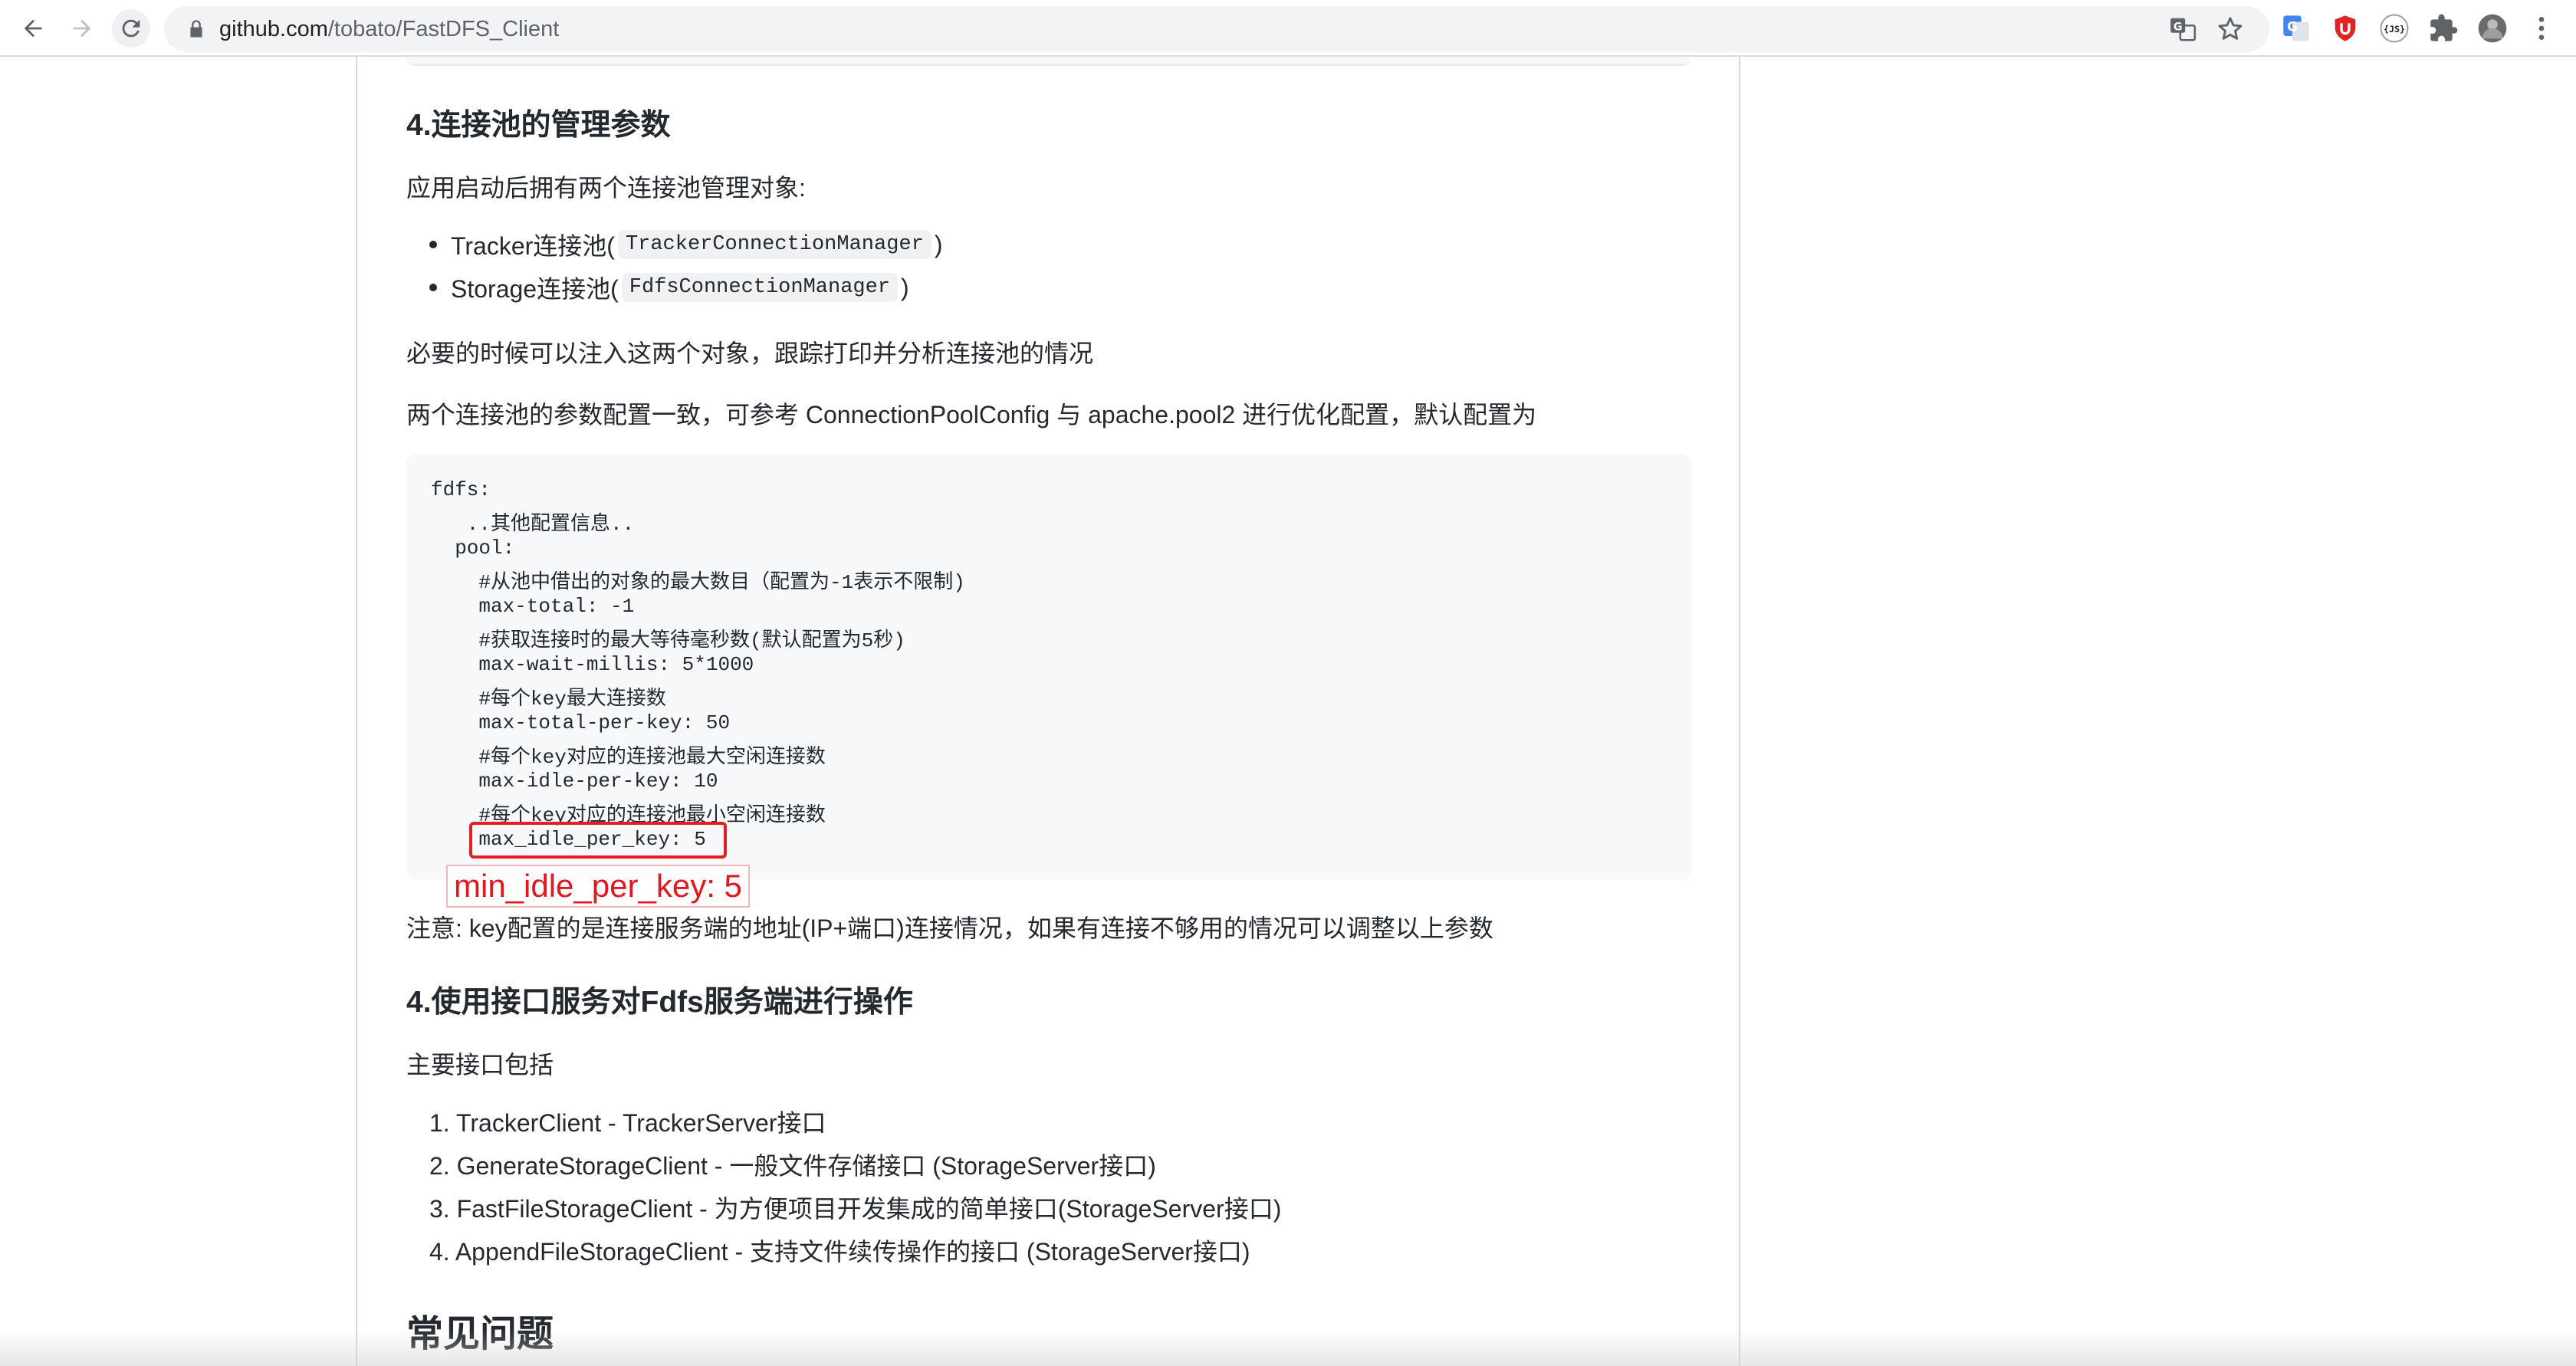 The width and height of the screenshot is (2576, 1366). I want to click on highlight-box, so click(598, 840).